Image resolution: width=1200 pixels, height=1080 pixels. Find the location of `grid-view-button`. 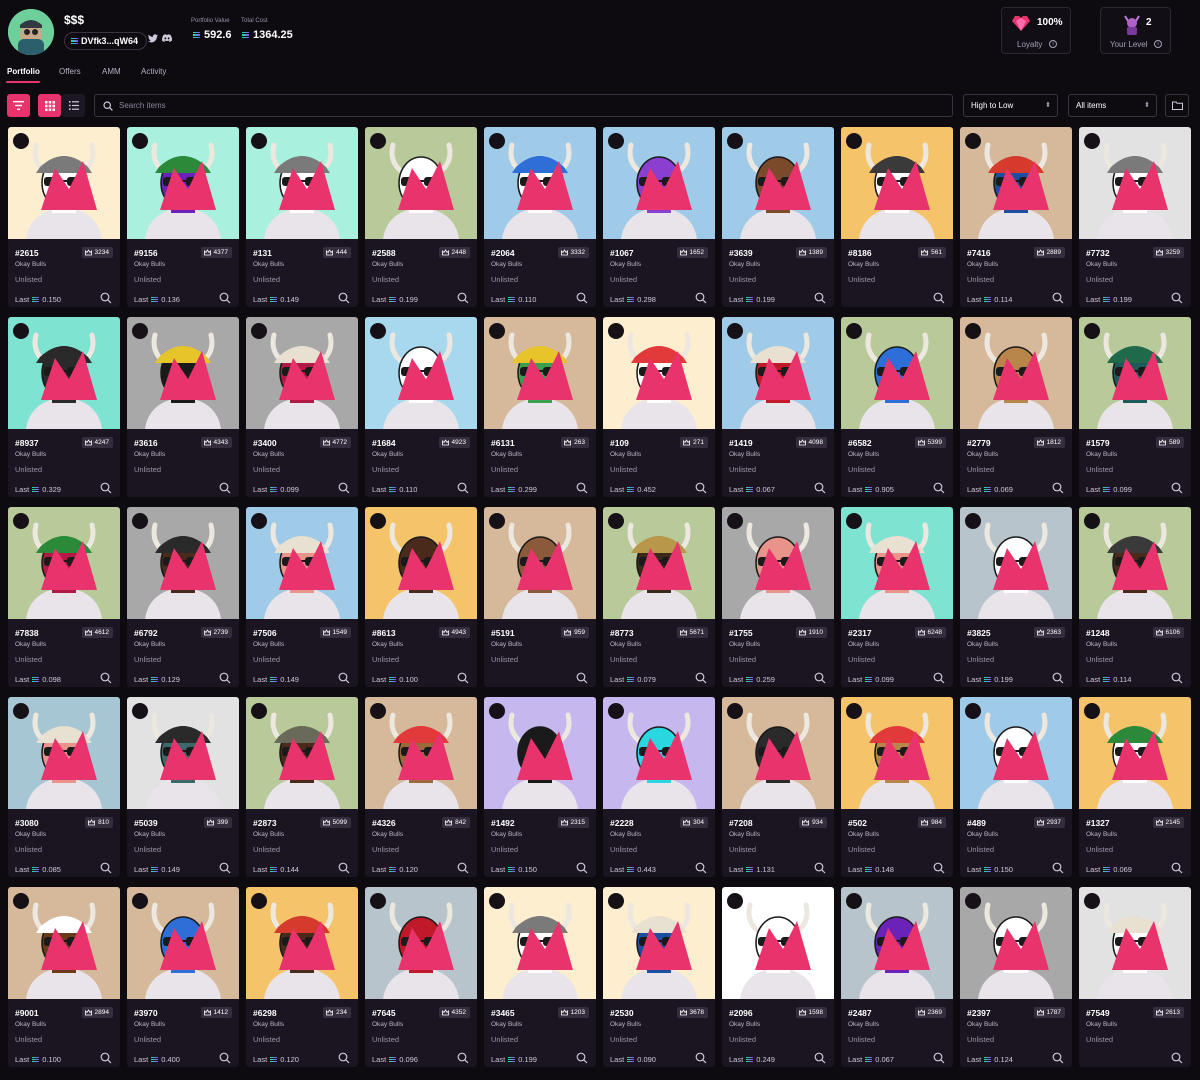

grid-view-button is located at coordinates (49, 105).